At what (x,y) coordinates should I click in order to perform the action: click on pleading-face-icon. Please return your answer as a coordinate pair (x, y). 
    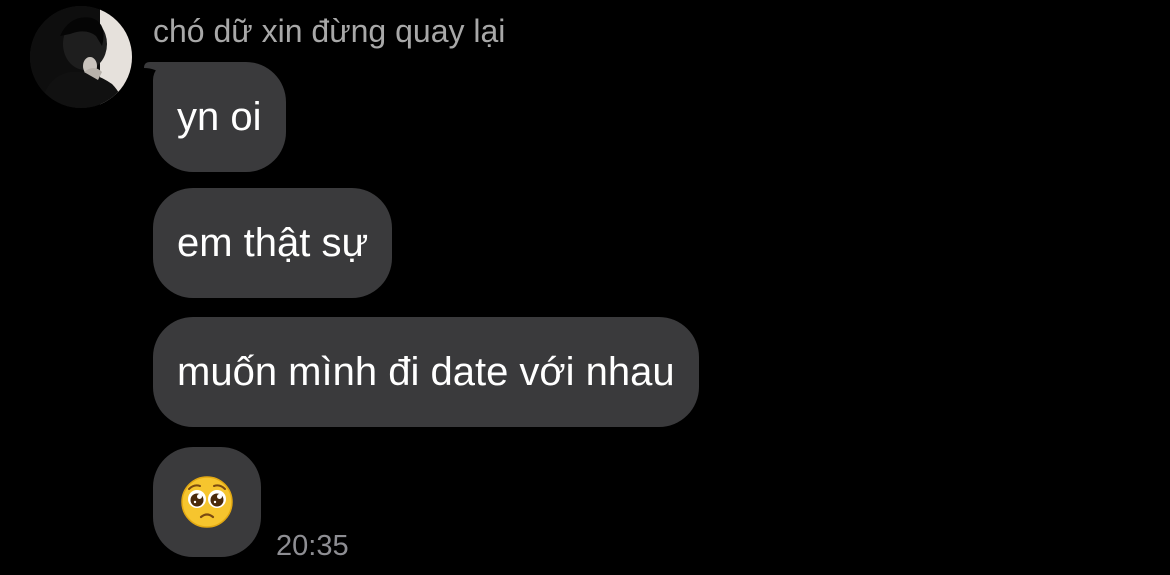
    Looking at the image, I should click on (207, 502).